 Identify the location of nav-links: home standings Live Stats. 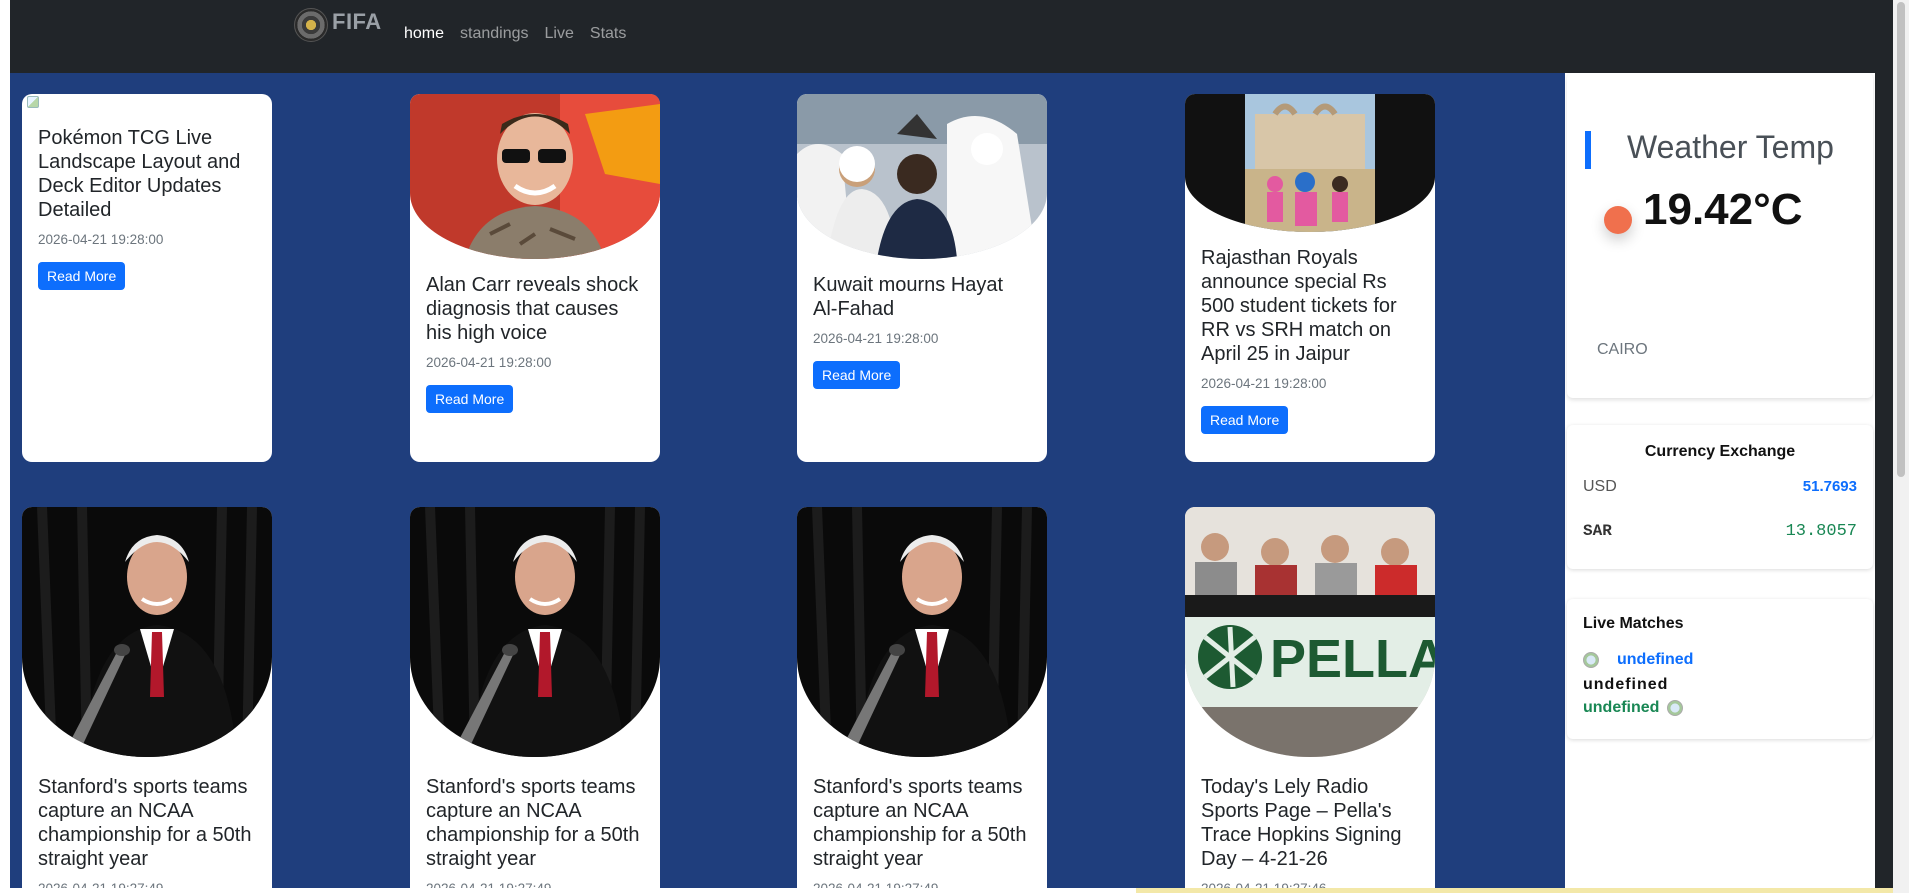
(515, 34).